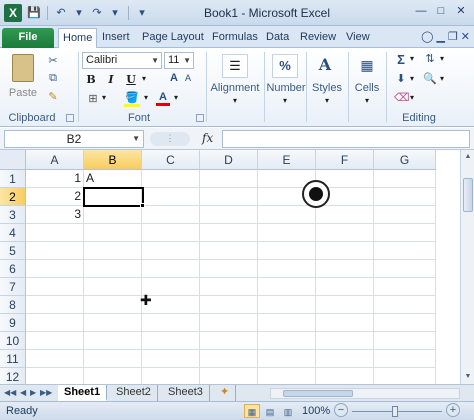 This screenshot has height=420, width=474. Describe the element at coordinates (346, 139) in the screenshot. I see `formula-input` at that location.